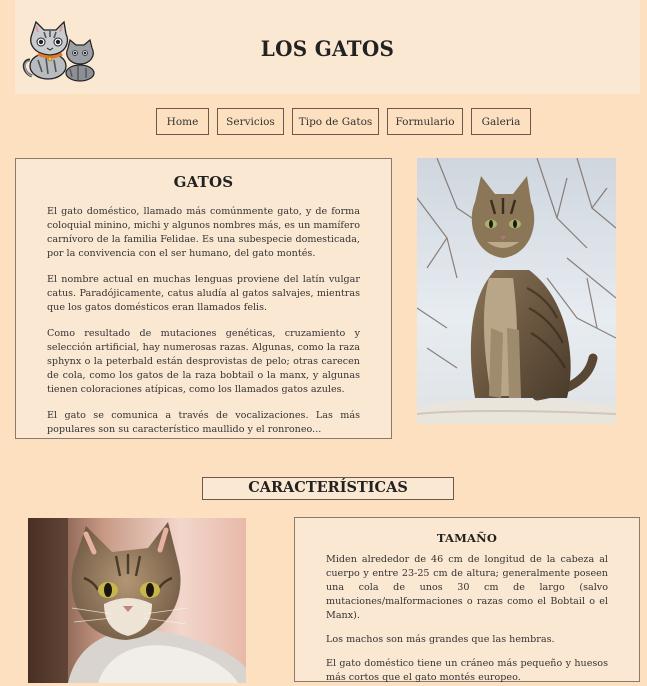 The height and width of the screenshot is (686, 647). I want to click on site-header: LOS GATOS, so click(327, 47).